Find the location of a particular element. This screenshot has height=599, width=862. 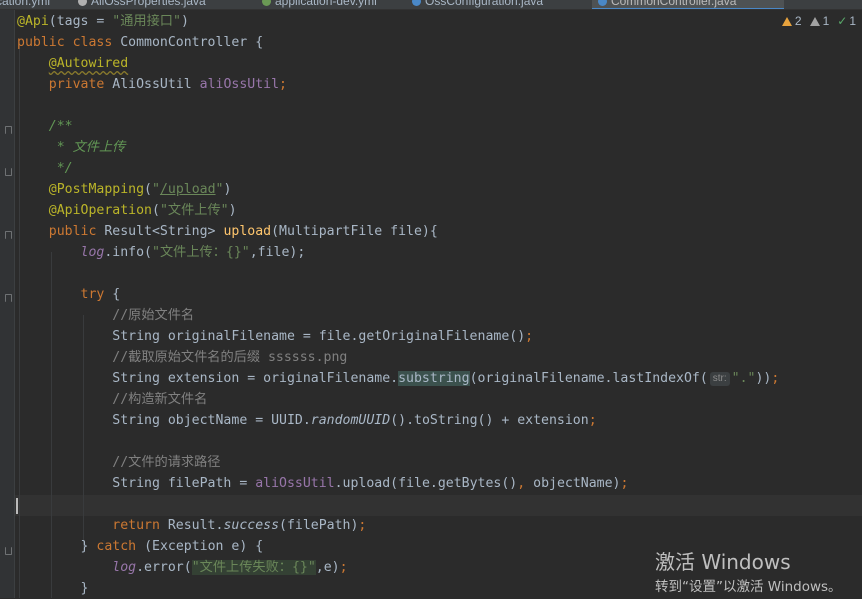

watermark-title: 激活 Windows is located at coordinates (723, 562).